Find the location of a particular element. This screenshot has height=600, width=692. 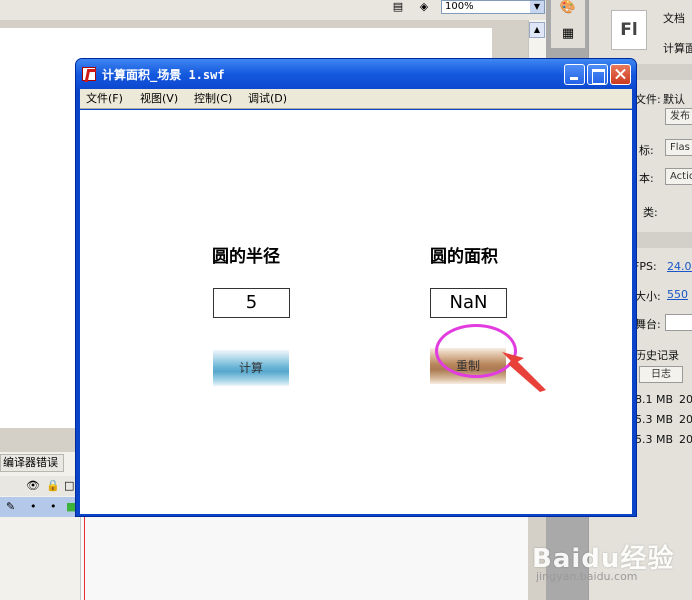

area-output: NaN is located at coordinates (468, 303).